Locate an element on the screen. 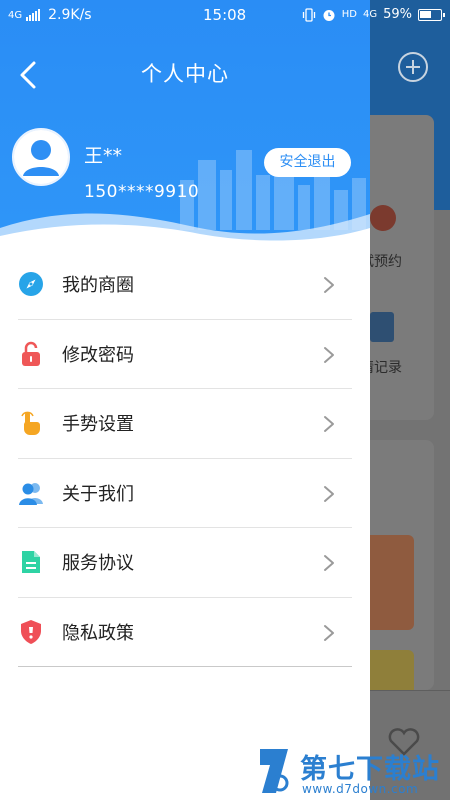  add-icon is located at coordinates (413, 67).